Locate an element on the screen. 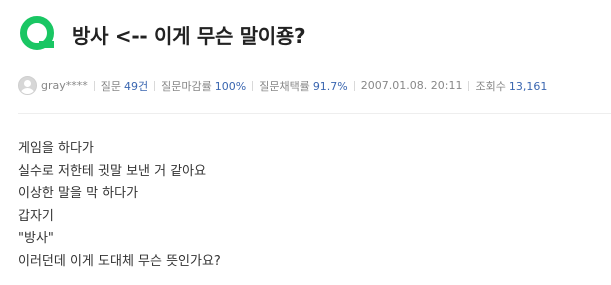 This screenshot has height=285, width=611. body-line: 게임을 하다가 is located at coordinates (56, 148).